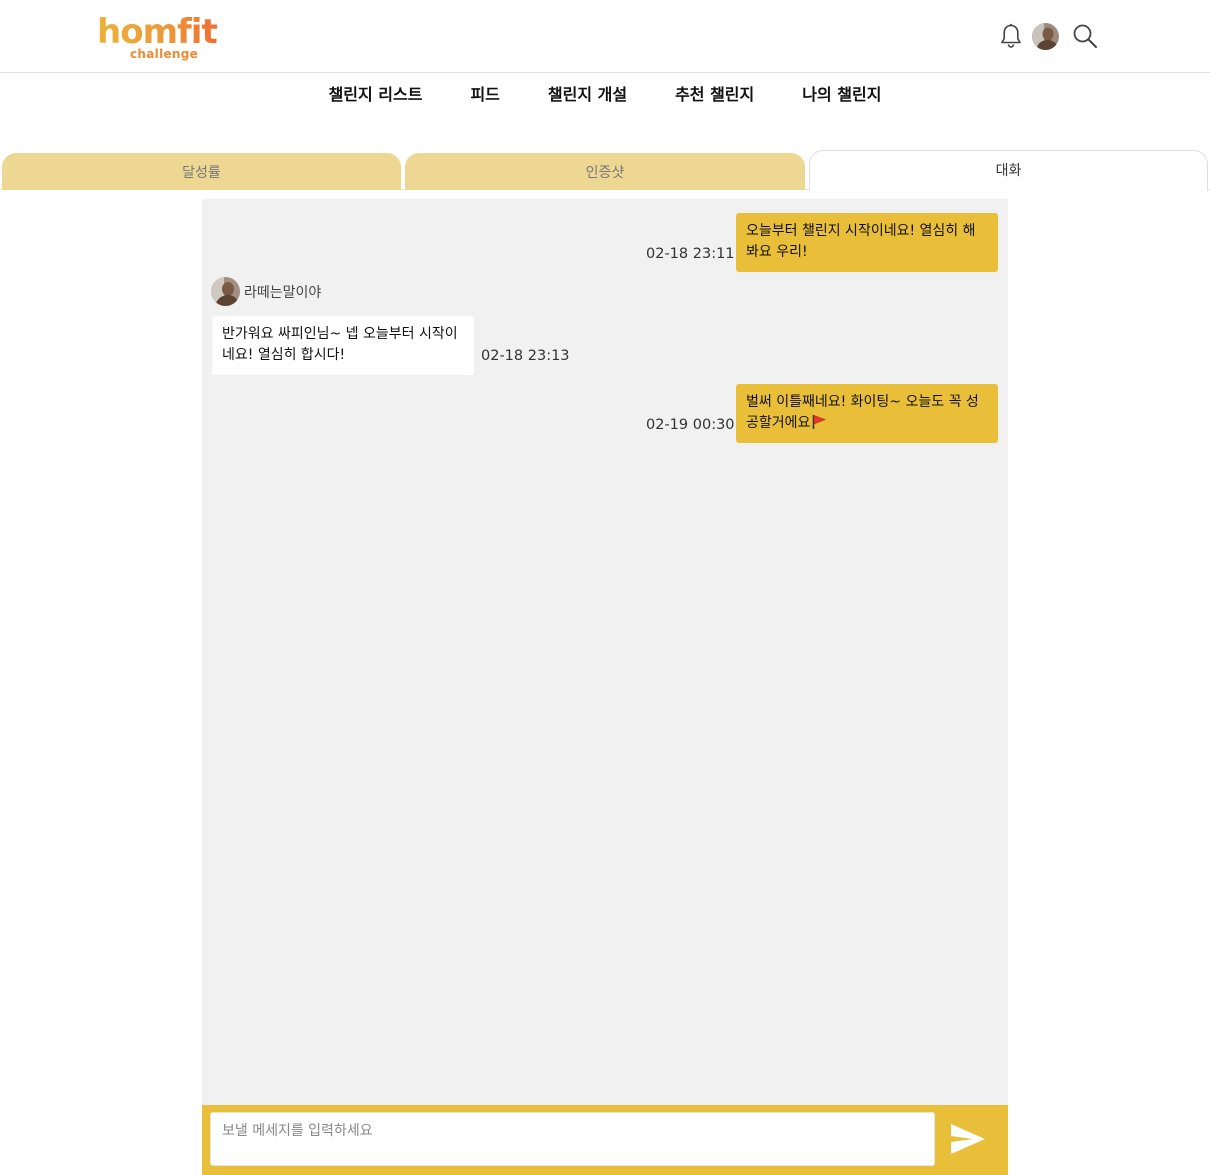  I want to click on tab-chat: 대화, so click(1008, 170).